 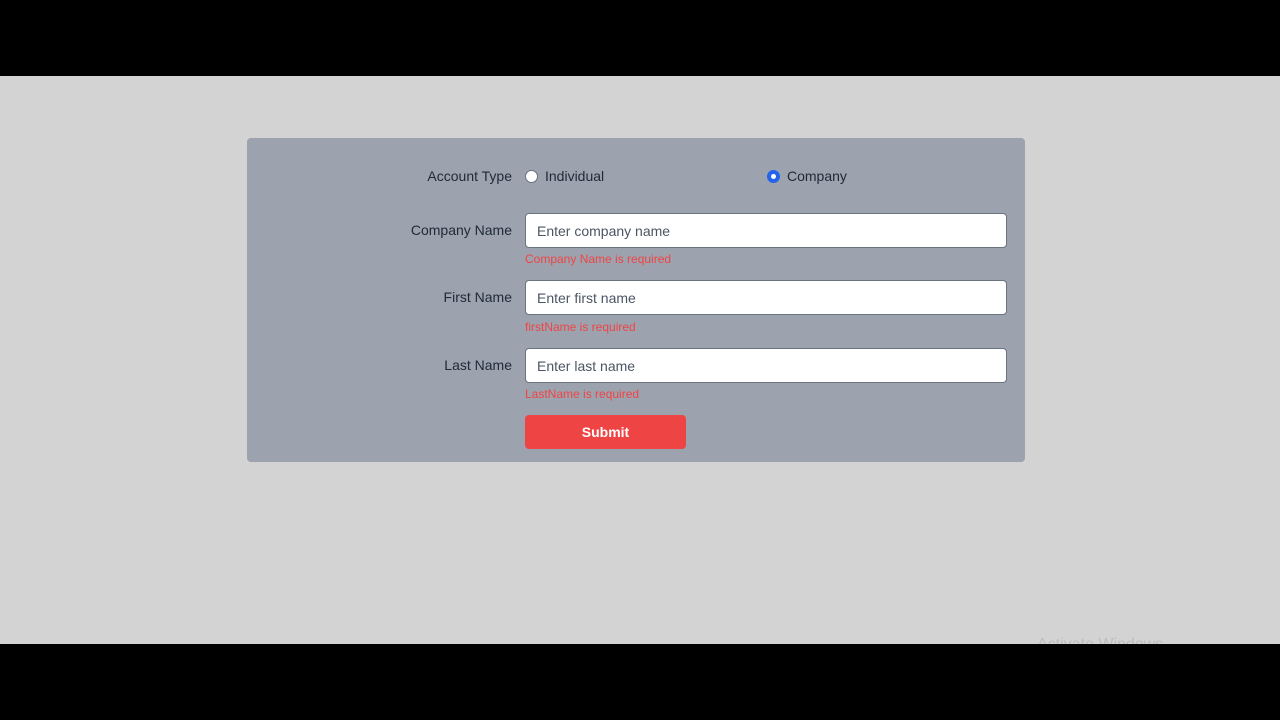 I want to click on company-name-error: Company Name is required, so click(x=598, y=259).